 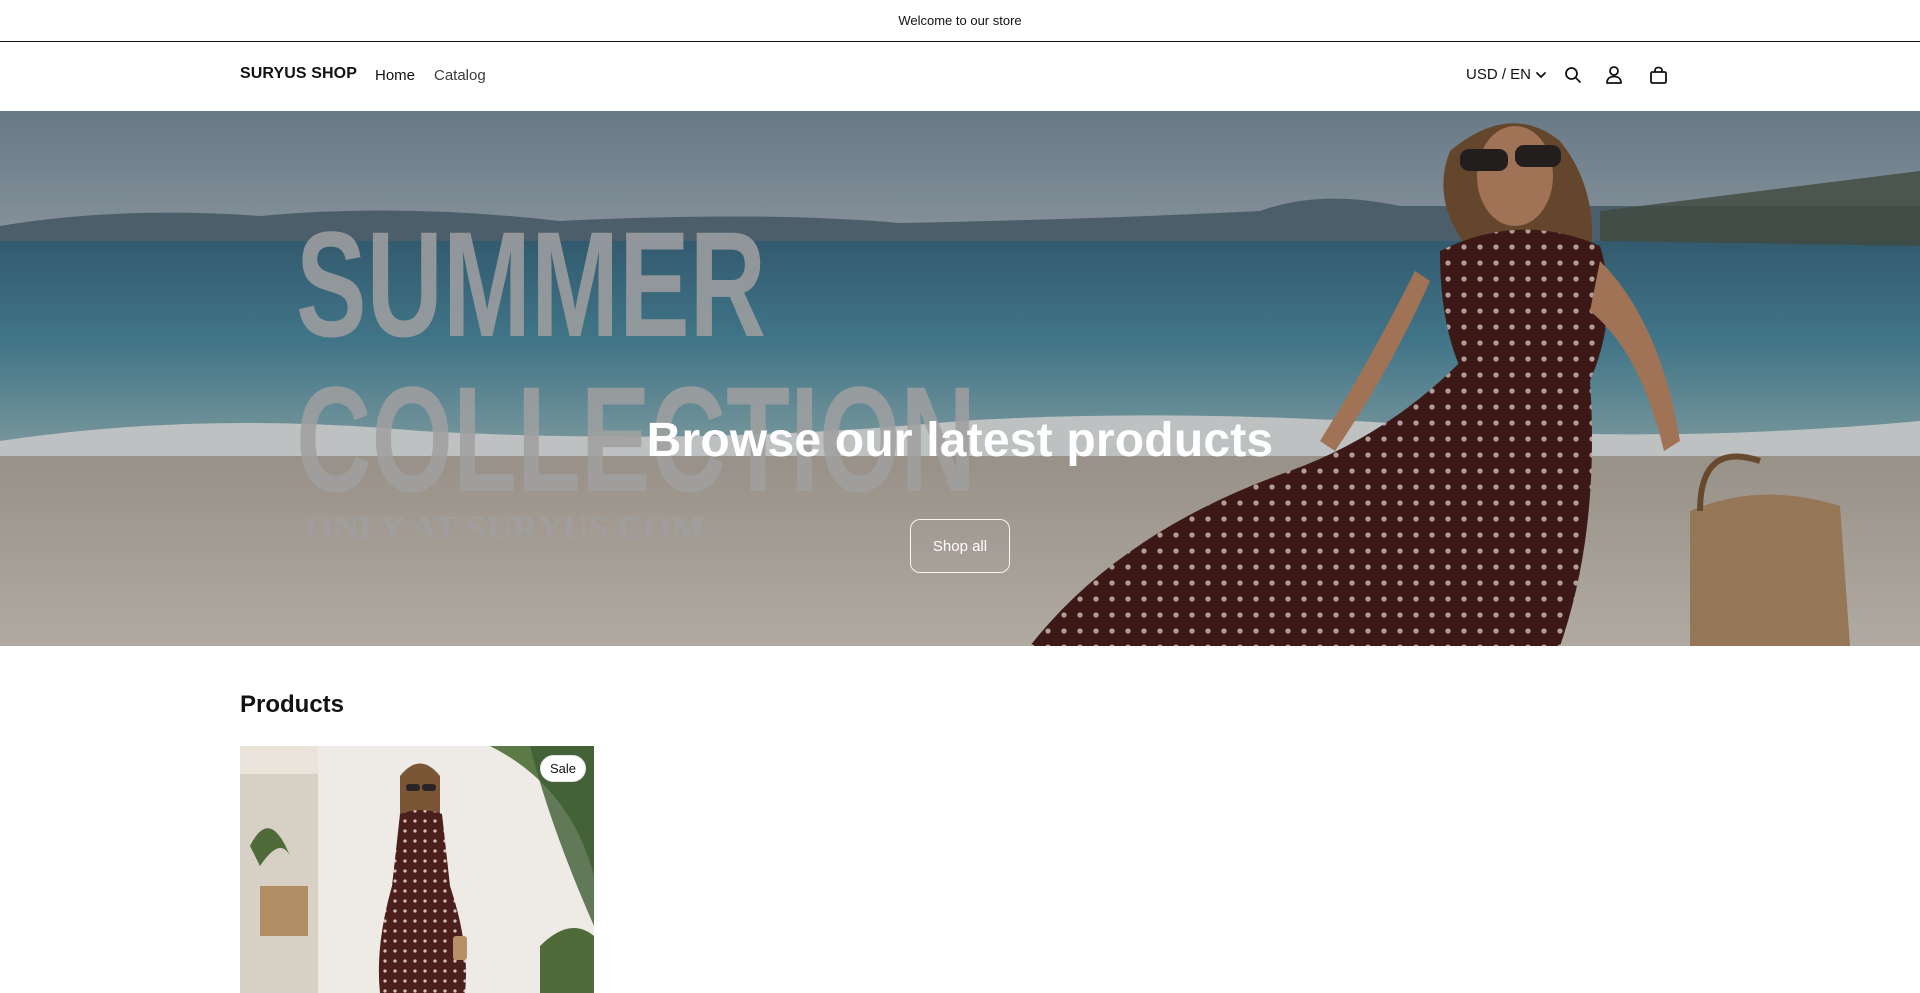 I want to click on nav-catalog: Catalog, so click(x=460, y=75).